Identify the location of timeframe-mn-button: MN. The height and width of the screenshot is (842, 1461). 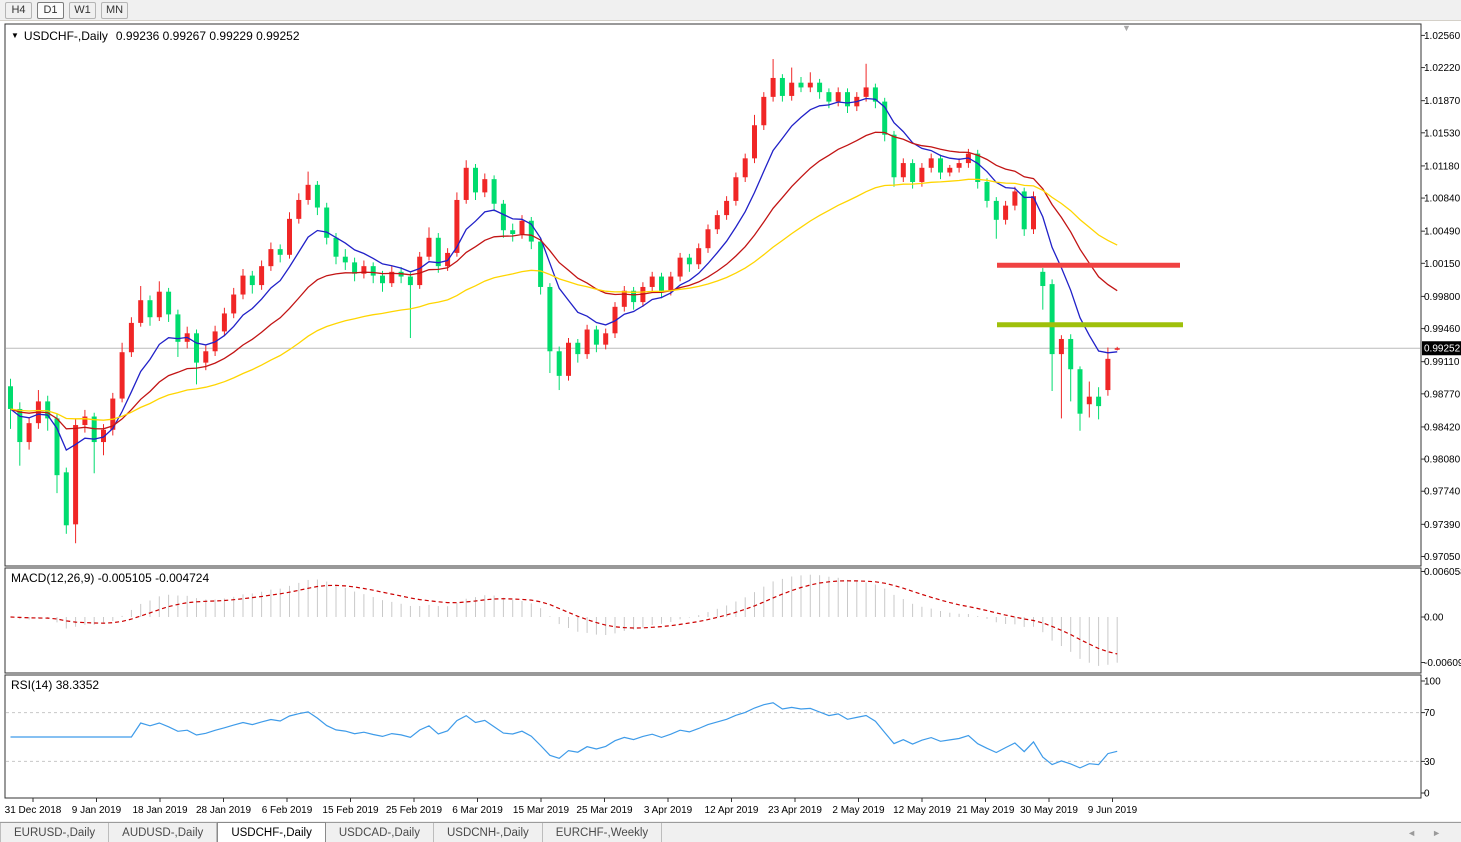
(114, 10).